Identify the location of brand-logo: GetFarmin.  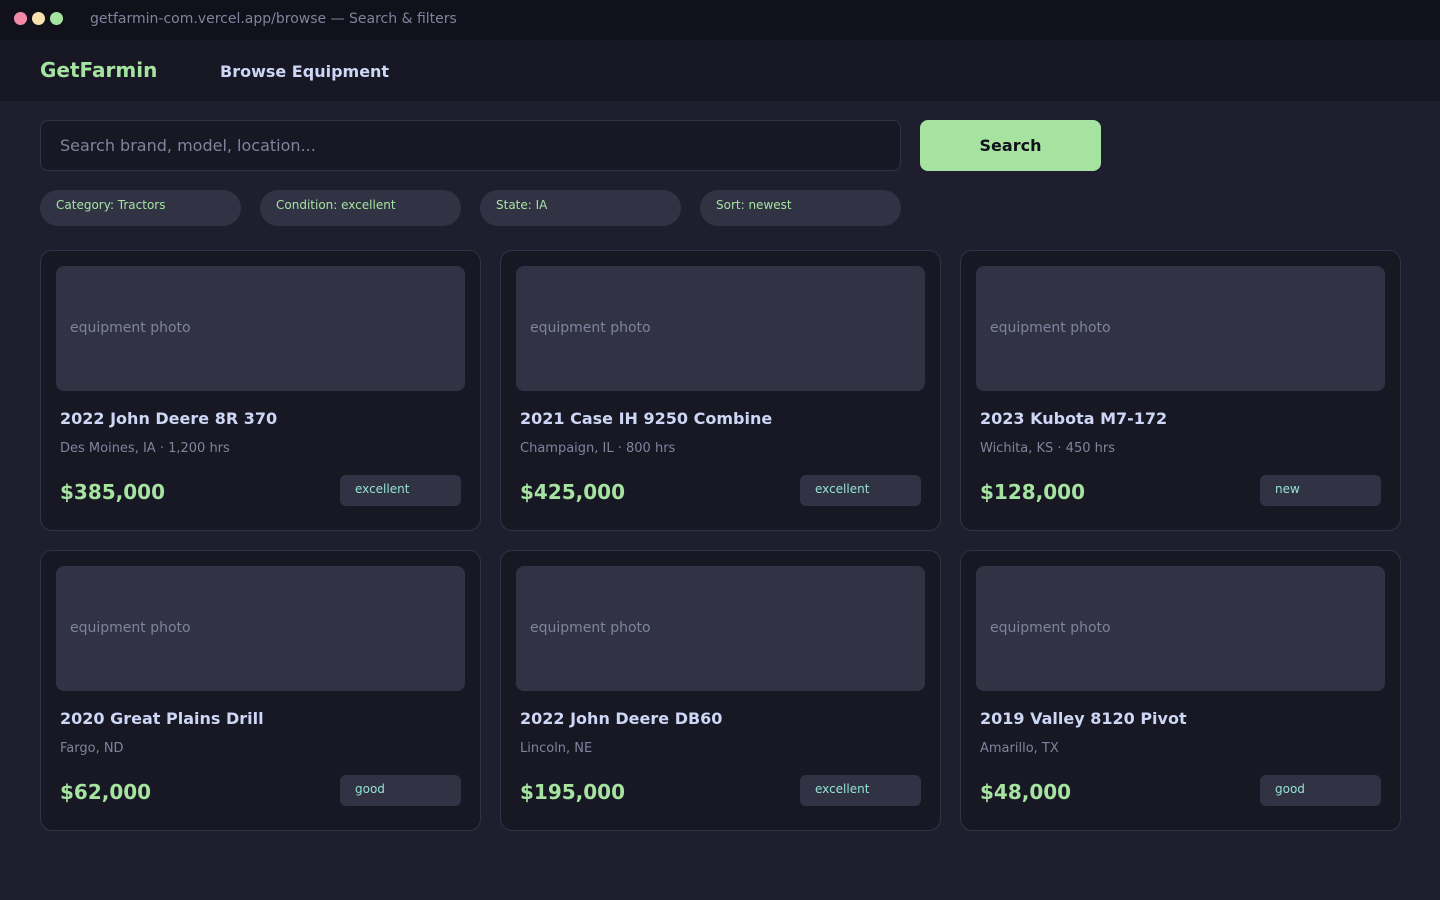
(98, 70).